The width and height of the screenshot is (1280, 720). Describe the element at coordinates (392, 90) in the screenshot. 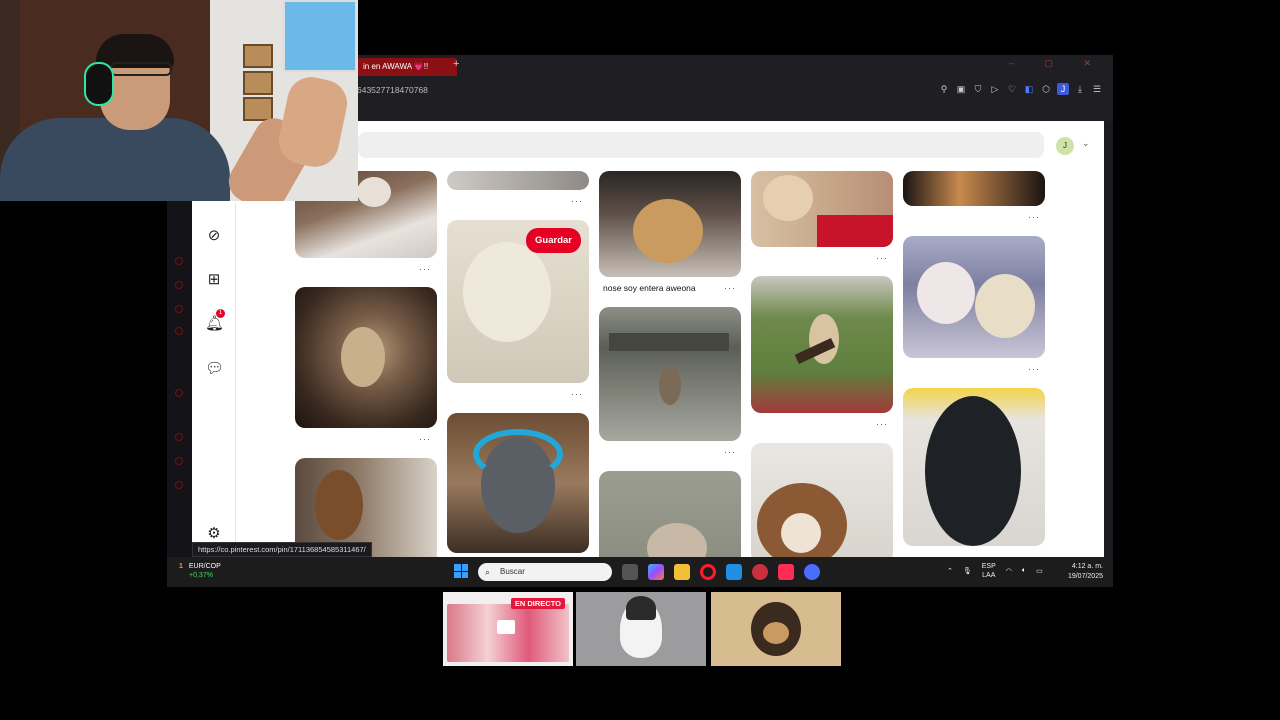

I see `url-text: 64352771847076​8` at that location.